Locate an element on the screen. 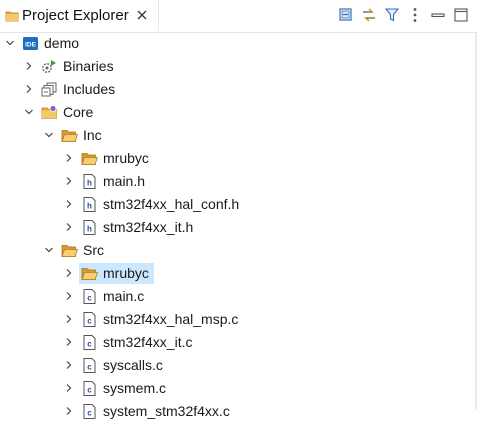 The width and height of the screenshot is (477, 423). tree-label-includes: Includes is located at coordinates (89, 89).